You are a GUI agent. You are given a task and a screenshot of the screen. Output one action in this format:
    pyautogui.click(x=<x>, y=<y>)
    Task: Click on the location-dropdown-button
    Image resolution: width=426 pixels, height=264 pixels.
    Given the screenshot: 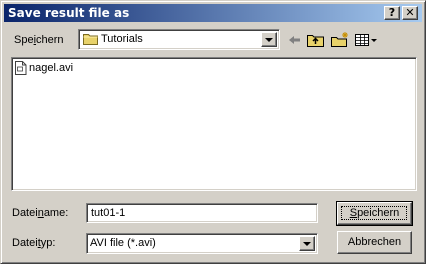 What is the action you would take?
    pyautogui.click(x=269, y=39)
    